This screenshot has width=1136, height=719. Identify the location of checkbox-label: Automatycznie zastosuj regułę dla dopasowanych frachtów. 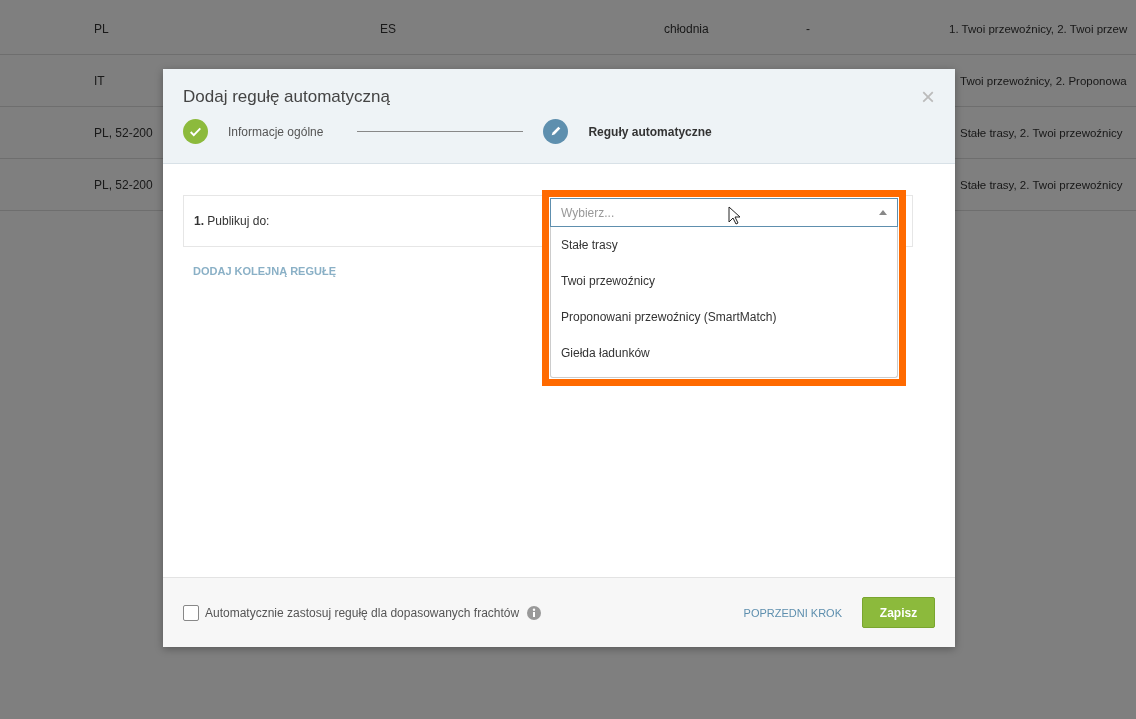
(362, 612).